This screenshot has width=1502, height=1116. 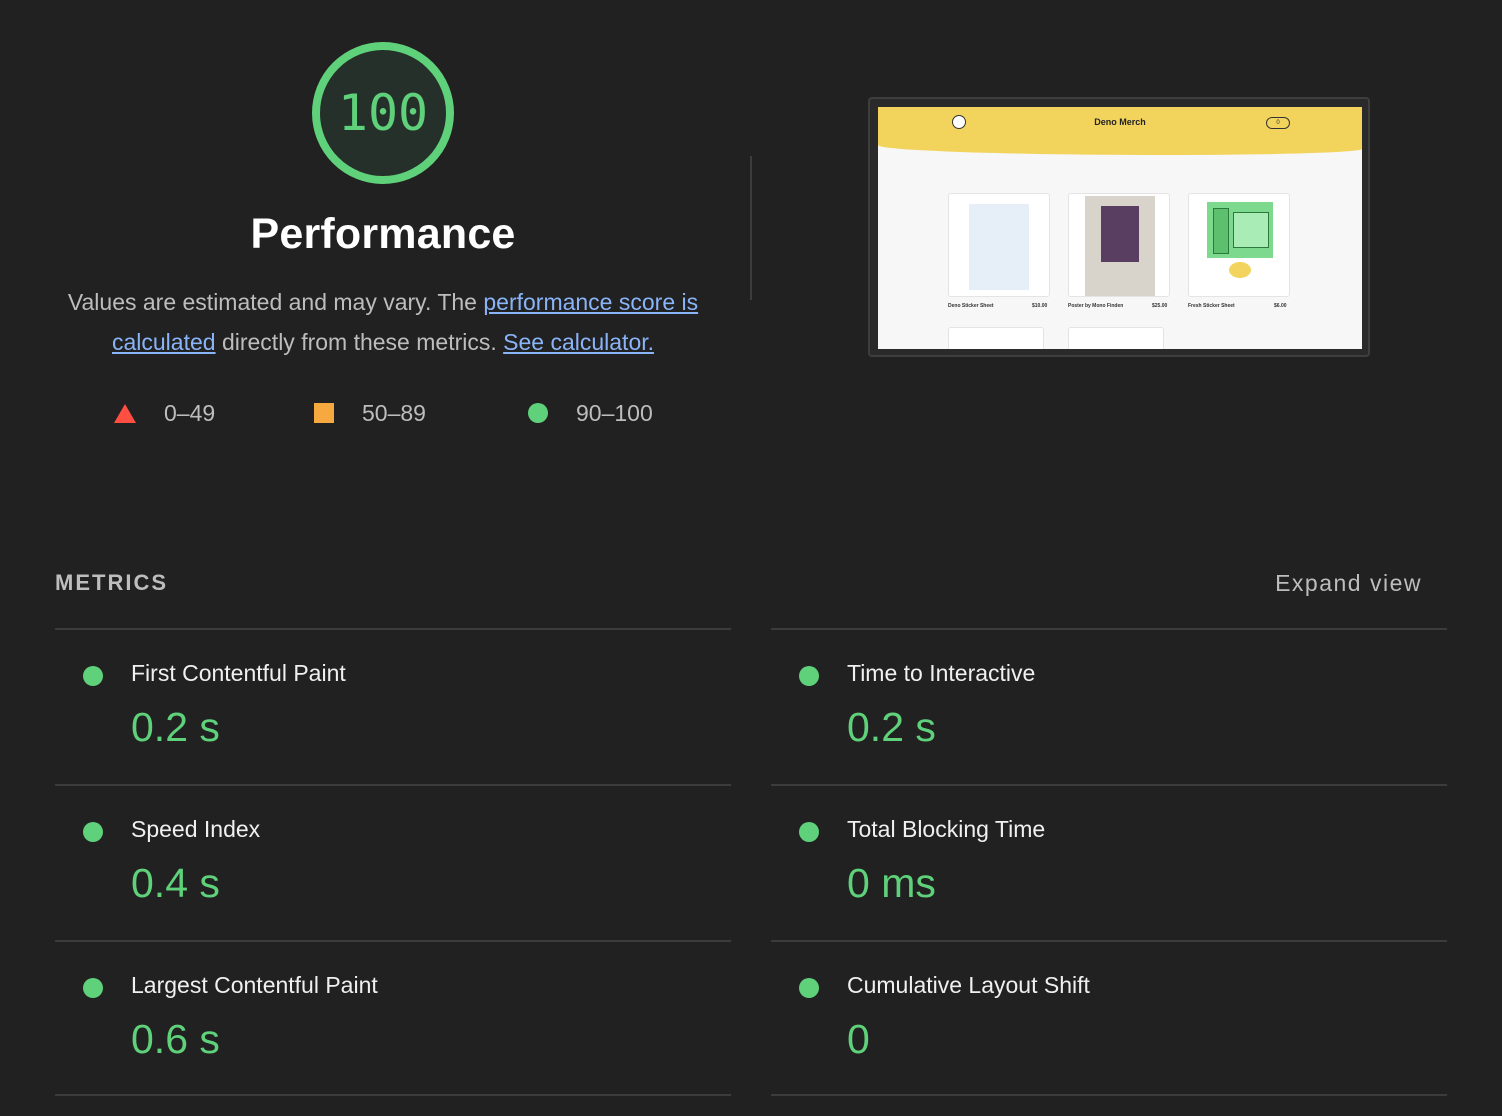 I want to click on metric-title: Speed Index, so click(x=196, y=829).